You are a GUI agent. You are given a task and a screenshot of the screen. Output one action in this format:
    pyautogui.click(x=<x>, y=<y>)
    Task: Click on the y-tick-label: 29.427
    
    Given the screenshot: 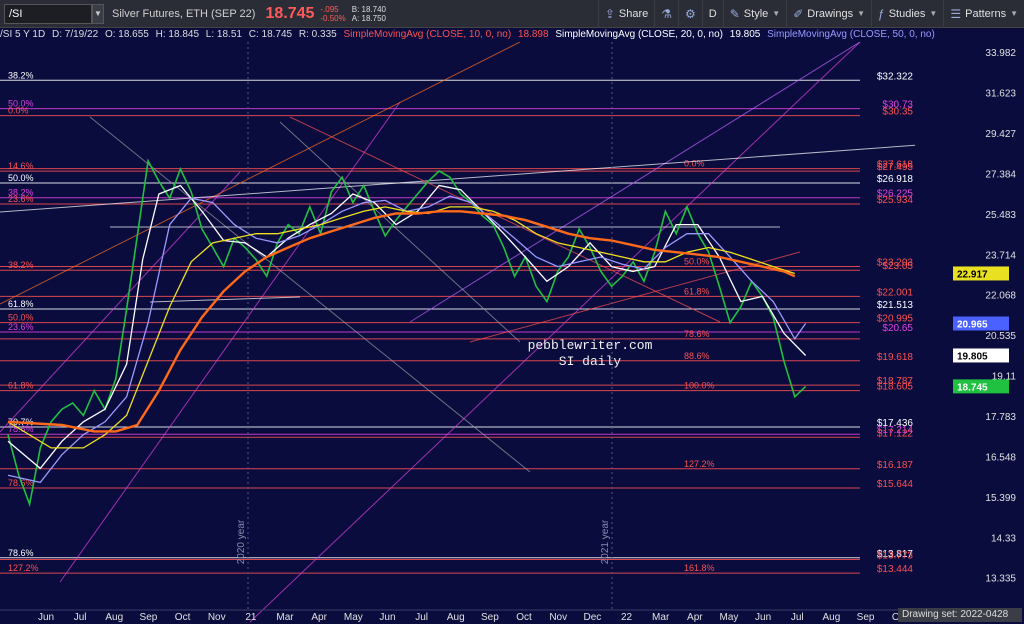 What is the action you would take?
    pyautogui.click(x=1000, y=134)
    